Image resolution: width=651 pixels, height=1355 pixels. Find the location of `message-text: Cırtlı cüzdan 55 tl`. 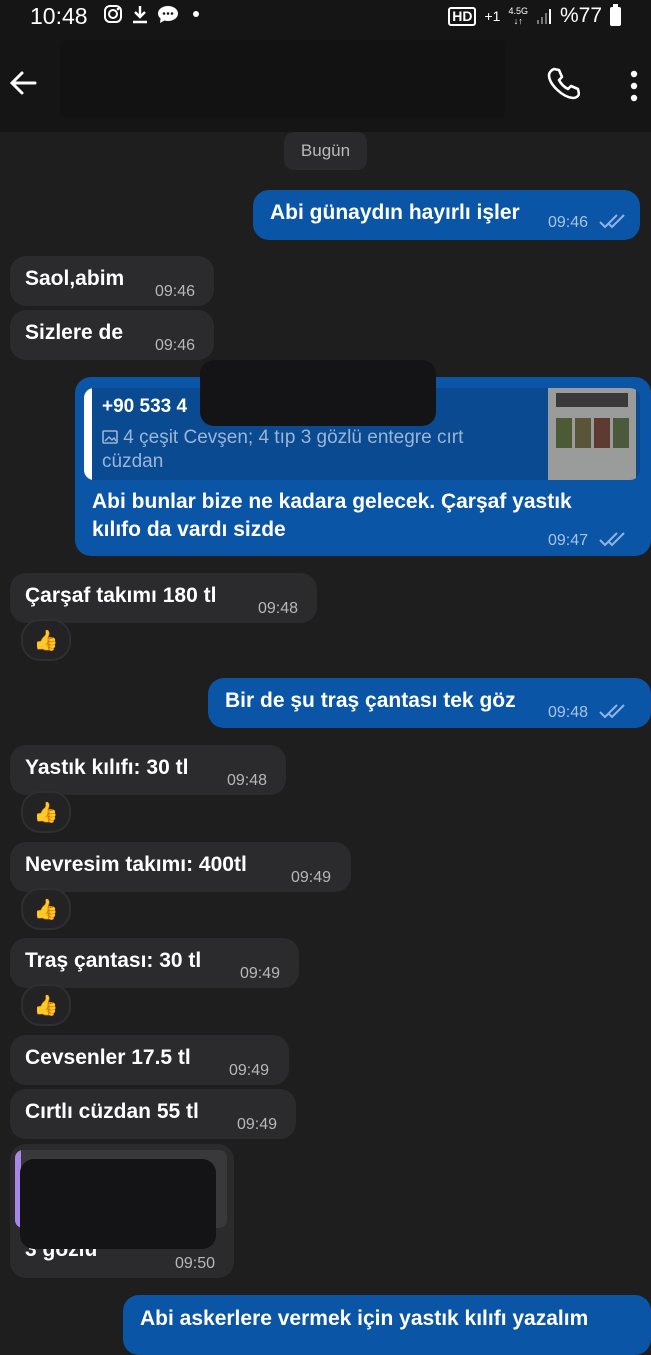

message-text: Cırtlı cüzdan 55 tl is located at coordinates (112, 1111).